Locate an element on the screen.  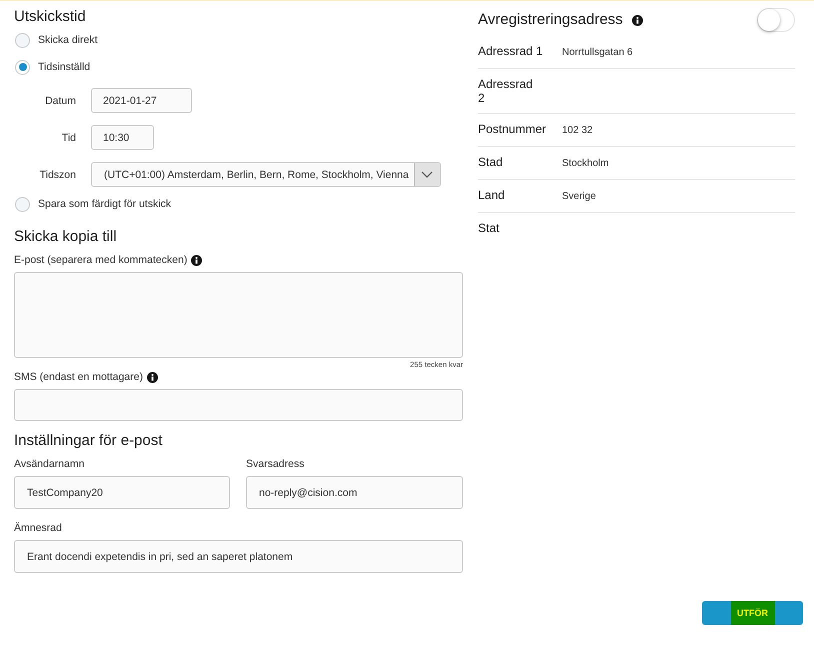
field-label: SMS (endast en mottagare) is located at coordinates (78, 377).